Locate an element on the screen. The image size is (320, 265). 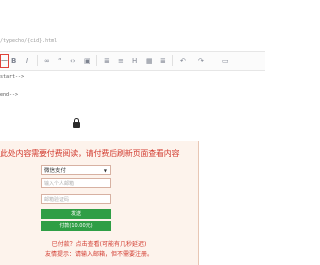
code-icon: ‹› is located at coordinates (73, 61).